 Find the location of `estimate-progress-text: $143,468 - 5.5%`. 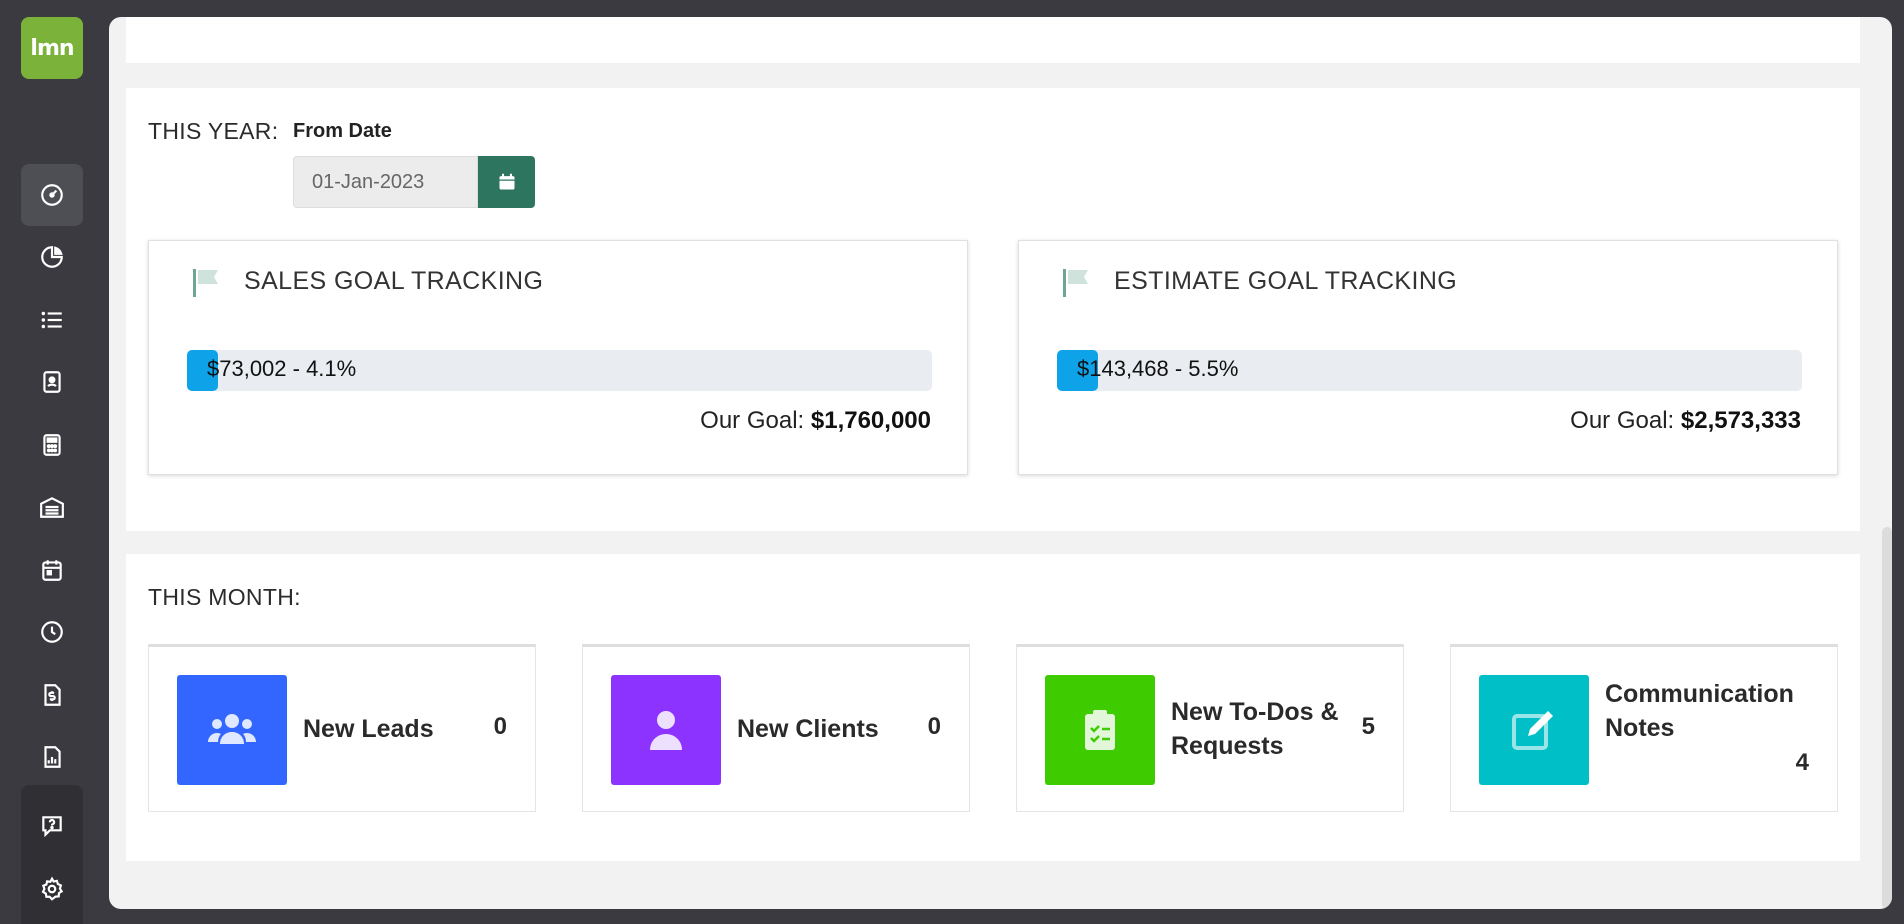

estimate-progress-text: $143,468 - 5.5% is located at coordinates (1158, 368).